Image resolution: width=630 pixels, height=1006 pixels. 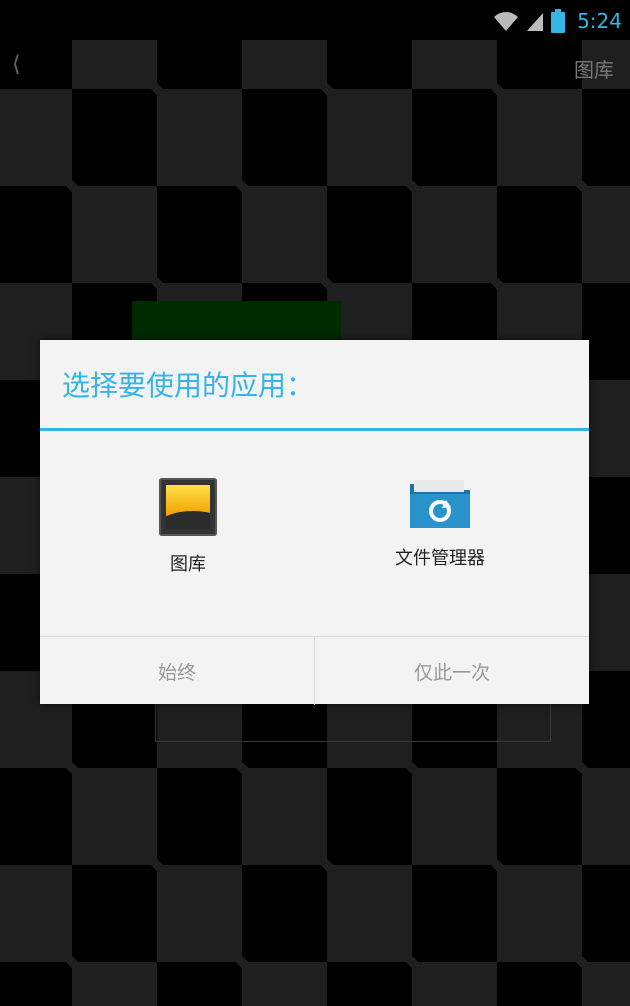 What do you see at coordinates (314, 429) in the screenshot?
I see `dialog-title-divider` at bounding box center [314, 429].